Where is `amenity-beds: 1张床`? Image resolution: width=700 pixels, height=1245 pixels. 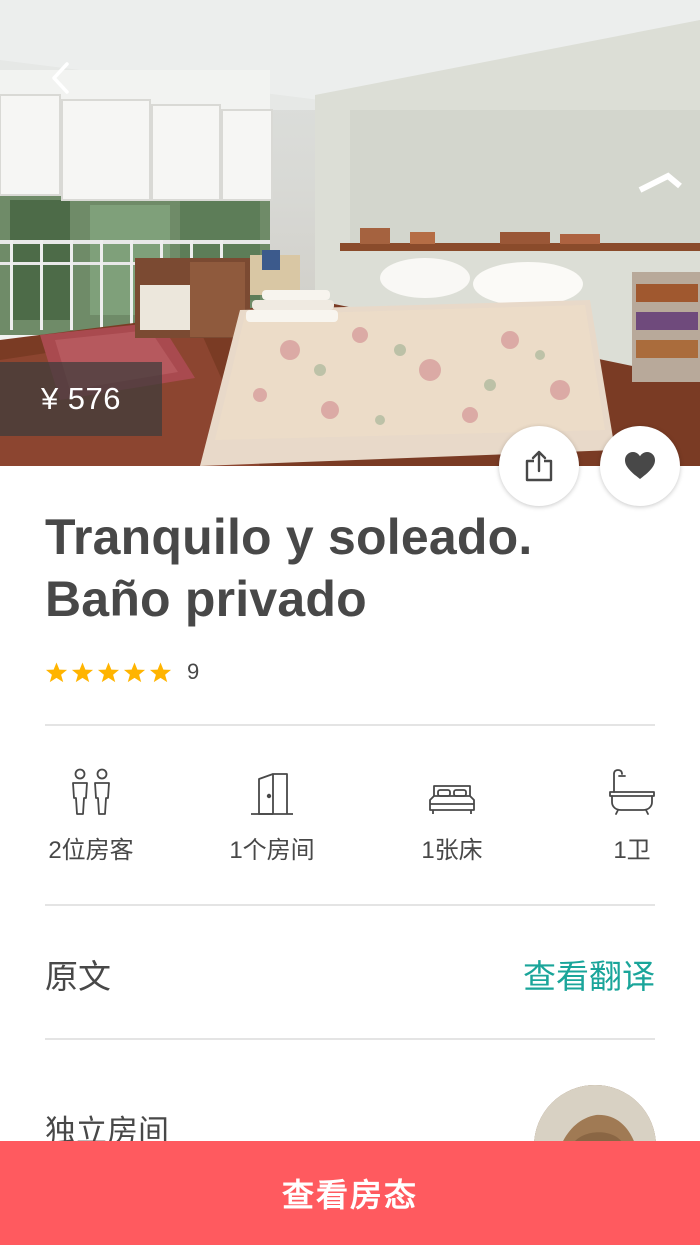 amenity-beds: 1张床 is located at coordinates (452, 815).